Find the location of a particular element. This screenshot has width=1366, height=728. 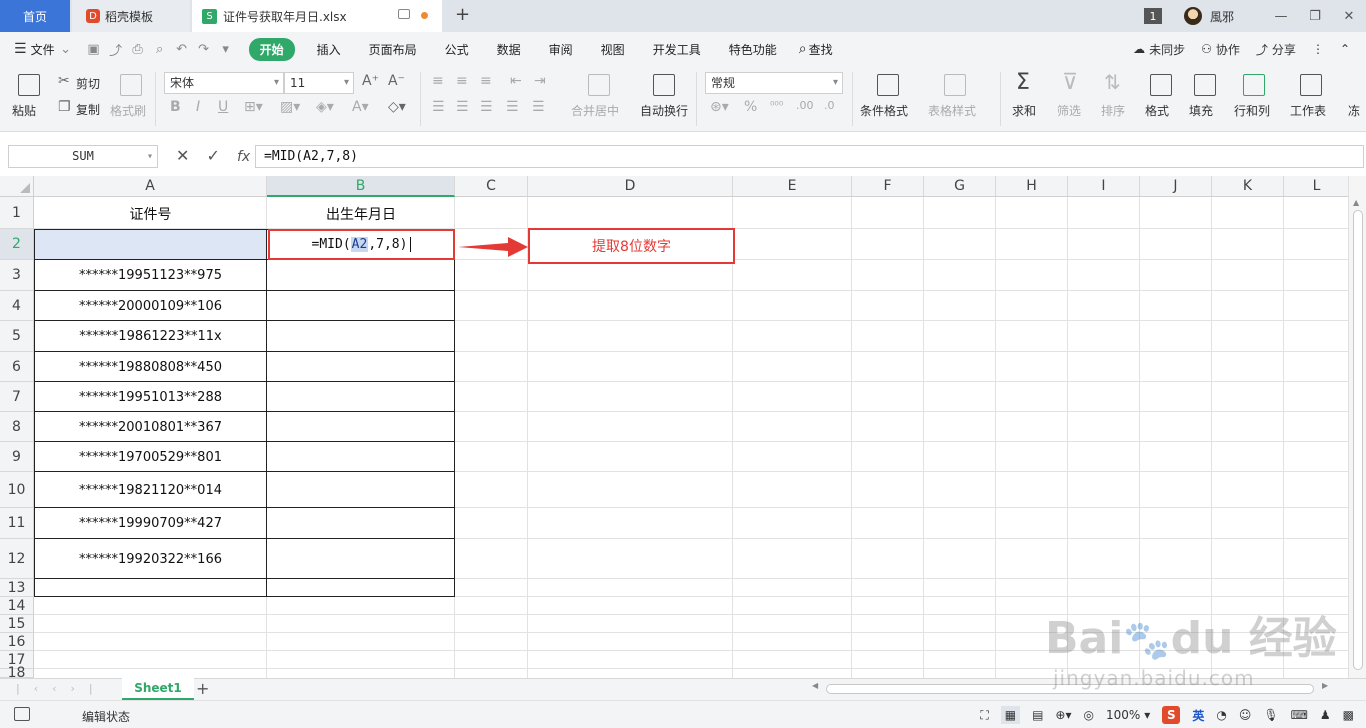

row-header-4: 4 is located at coordinates (17, 306).